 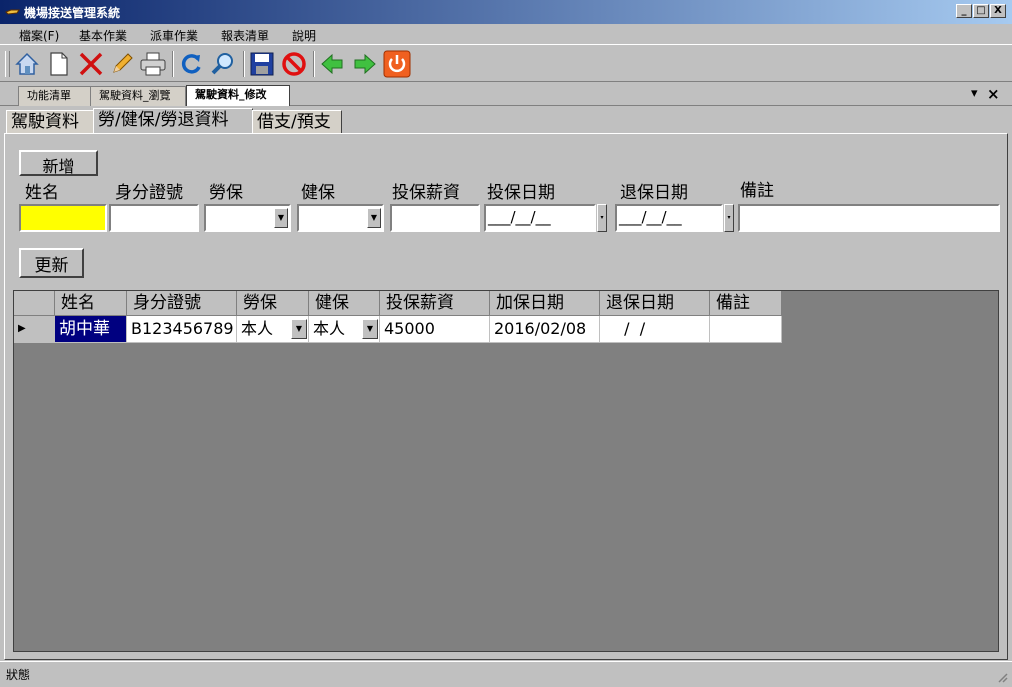 What do you see at coordinates (545, 303) in the screenshot?
I see `column-header: 加保日期` at bounding box center [545, 303].